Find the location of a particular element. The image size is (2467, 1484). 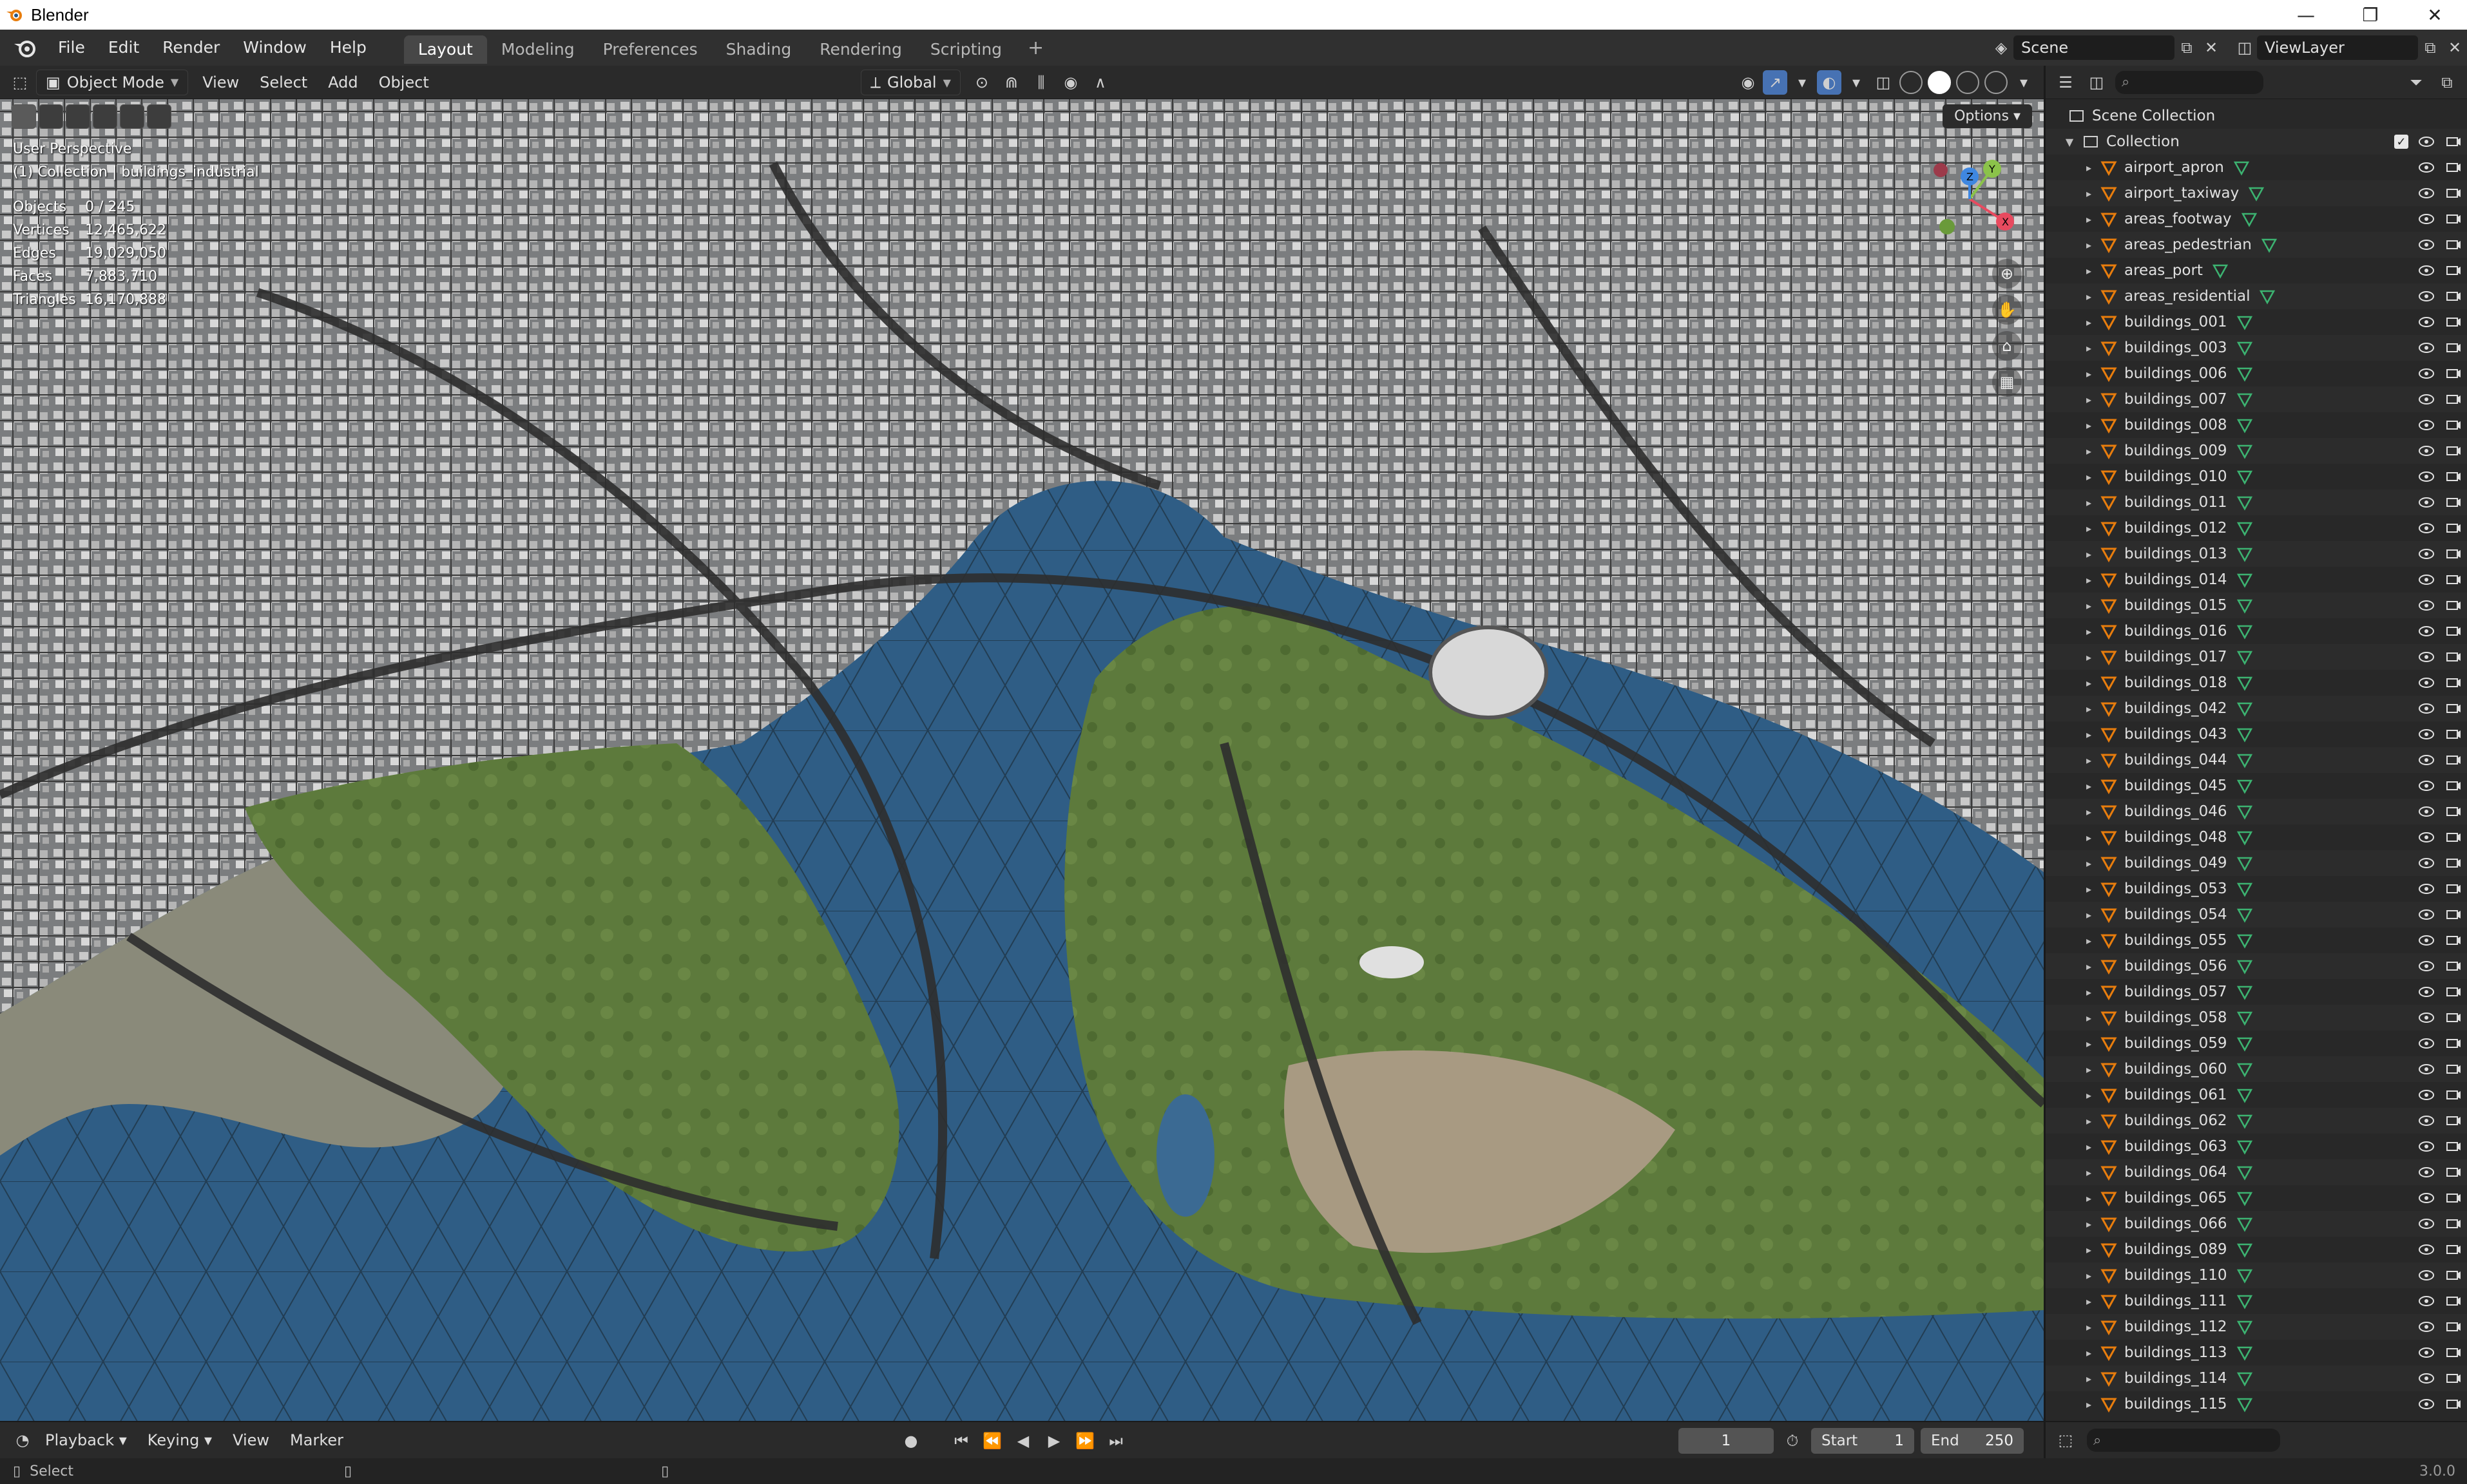

outliner-object-row: ▸ buildings_009 is located at coordinates (2256, 451).